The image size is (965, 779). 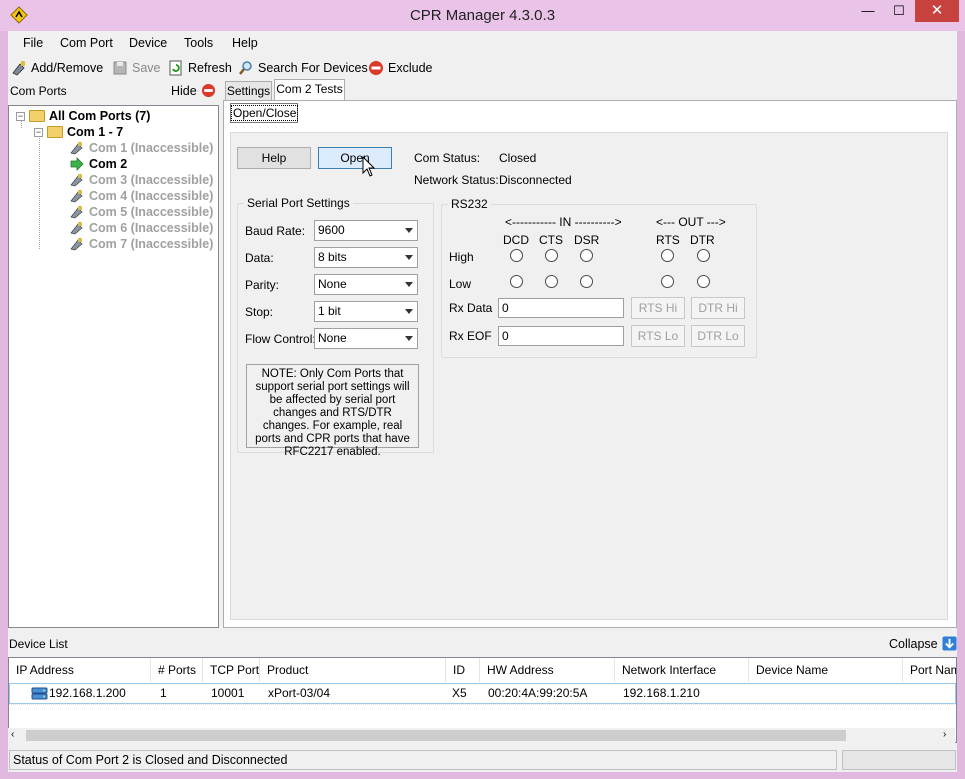 I want to click on save-icon, so click(x=120, y=68).